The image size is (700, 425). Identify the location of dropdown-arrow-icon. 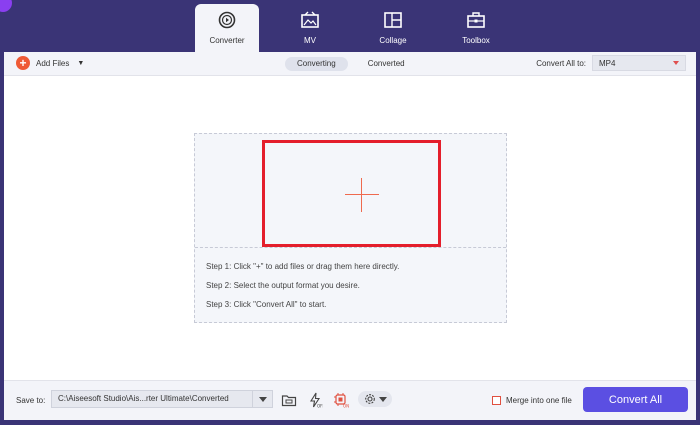
(676, 63).